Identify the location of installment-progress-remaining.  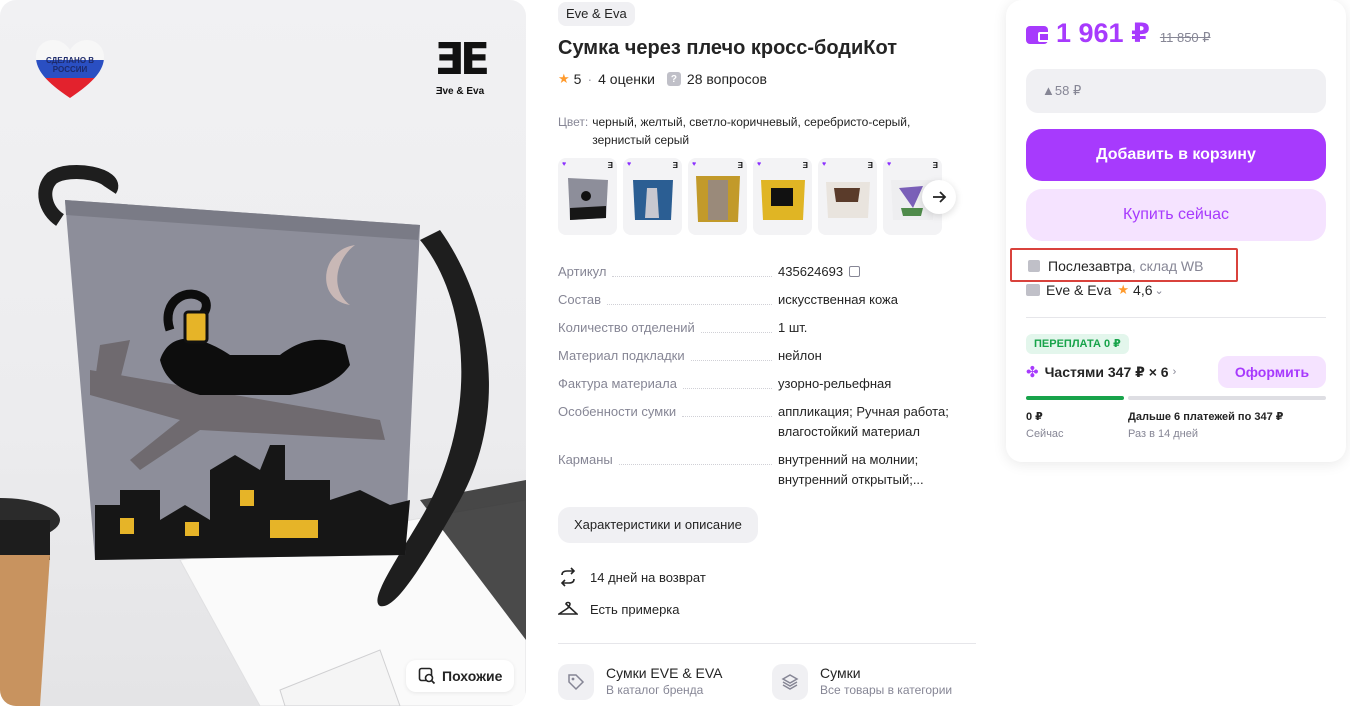
(1227, 398).